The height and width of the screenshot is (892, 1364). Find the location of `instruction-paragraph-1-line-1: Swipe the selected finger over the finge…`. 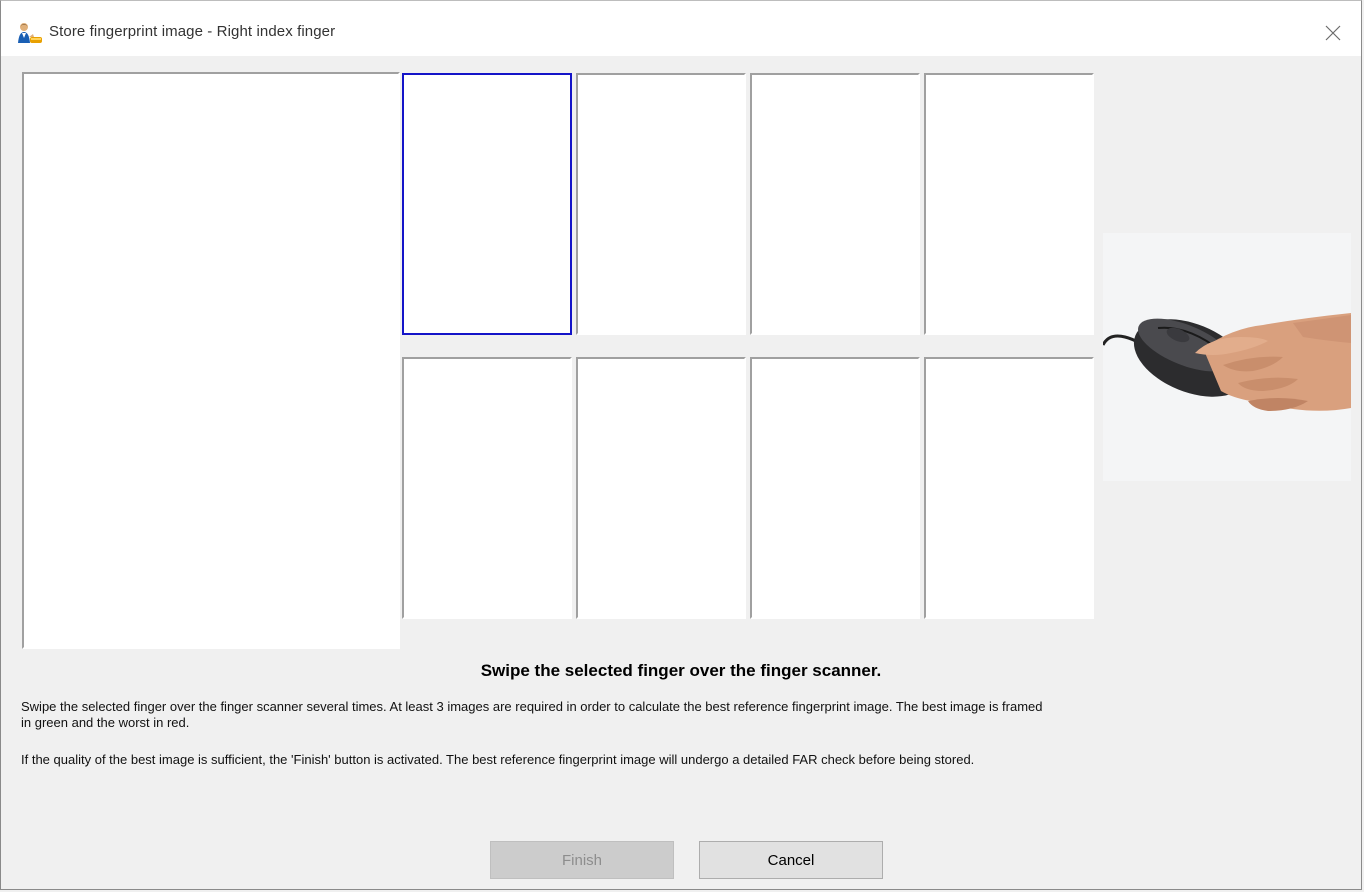

instruction-paragraph-1-line-1: Swipe the selected finger over the finge… is located at coordinates (532, 706).